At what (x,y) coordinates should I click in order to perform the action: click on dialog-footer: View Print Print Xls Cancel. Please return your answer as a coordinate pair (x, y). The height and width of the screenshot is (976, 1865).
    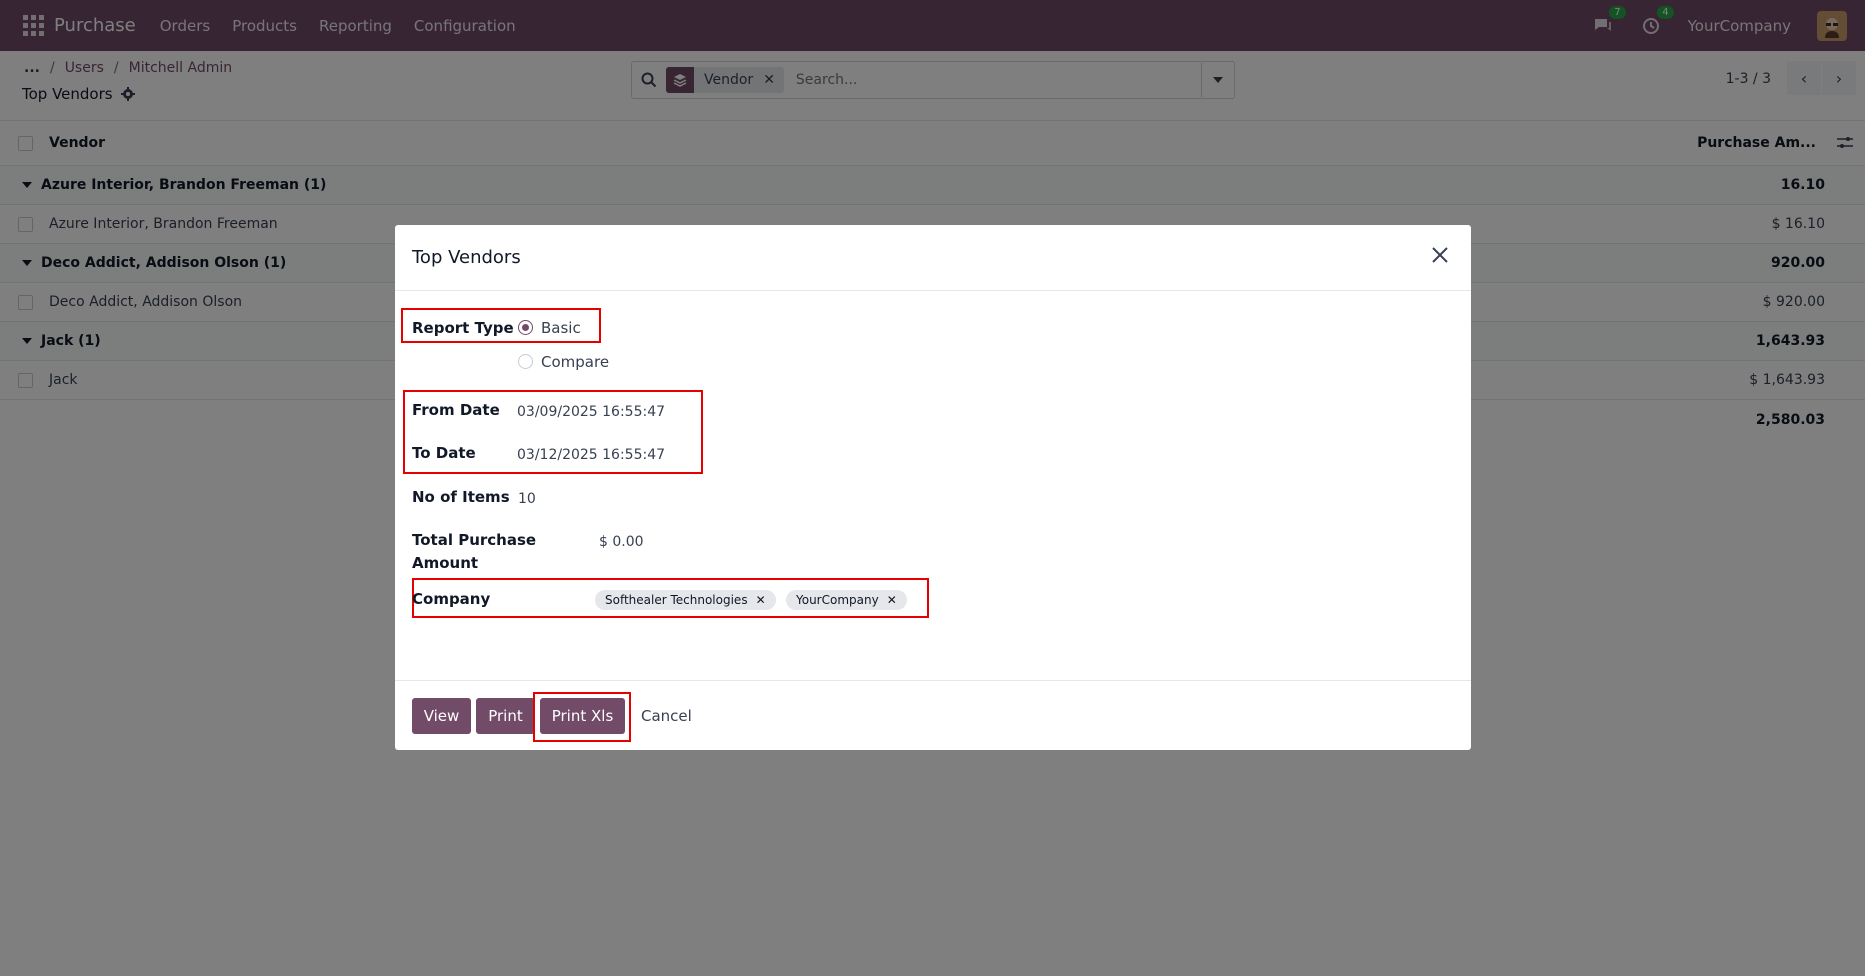
    Looking at the image, I should click on (933, 715).